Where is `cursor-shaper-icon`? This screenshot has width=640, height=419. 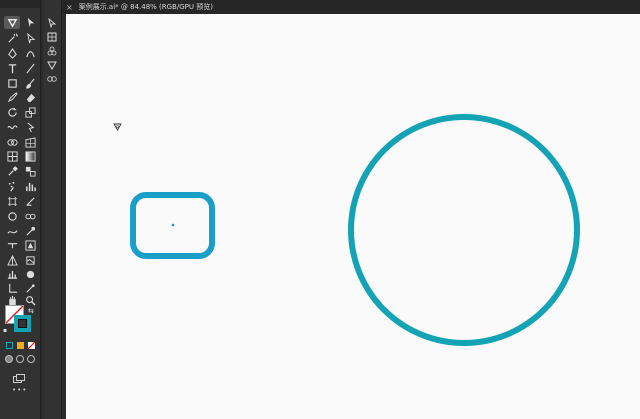
cursor-shaper-icon is located at coordinates (117, 127).